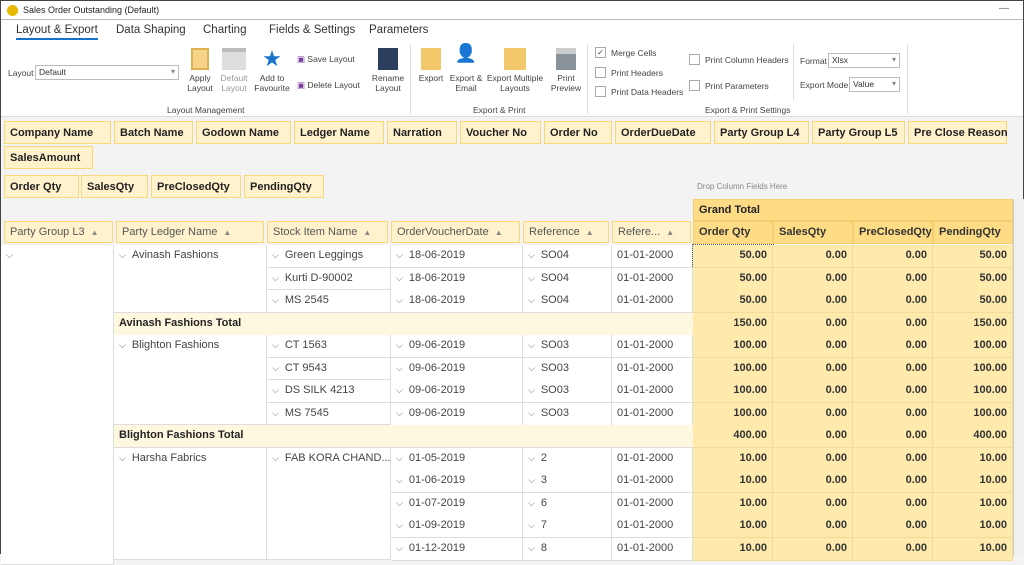  Describe the element at coordinates (567, 526) in the screenshot. I see `reference-cell: ⌵ 7` at that location.